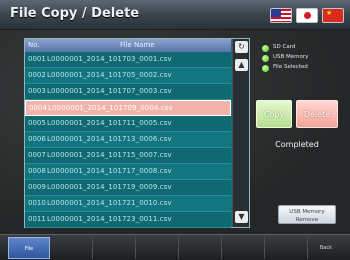  I want to click on scroll-up-button: ▲, so click(241, 65).